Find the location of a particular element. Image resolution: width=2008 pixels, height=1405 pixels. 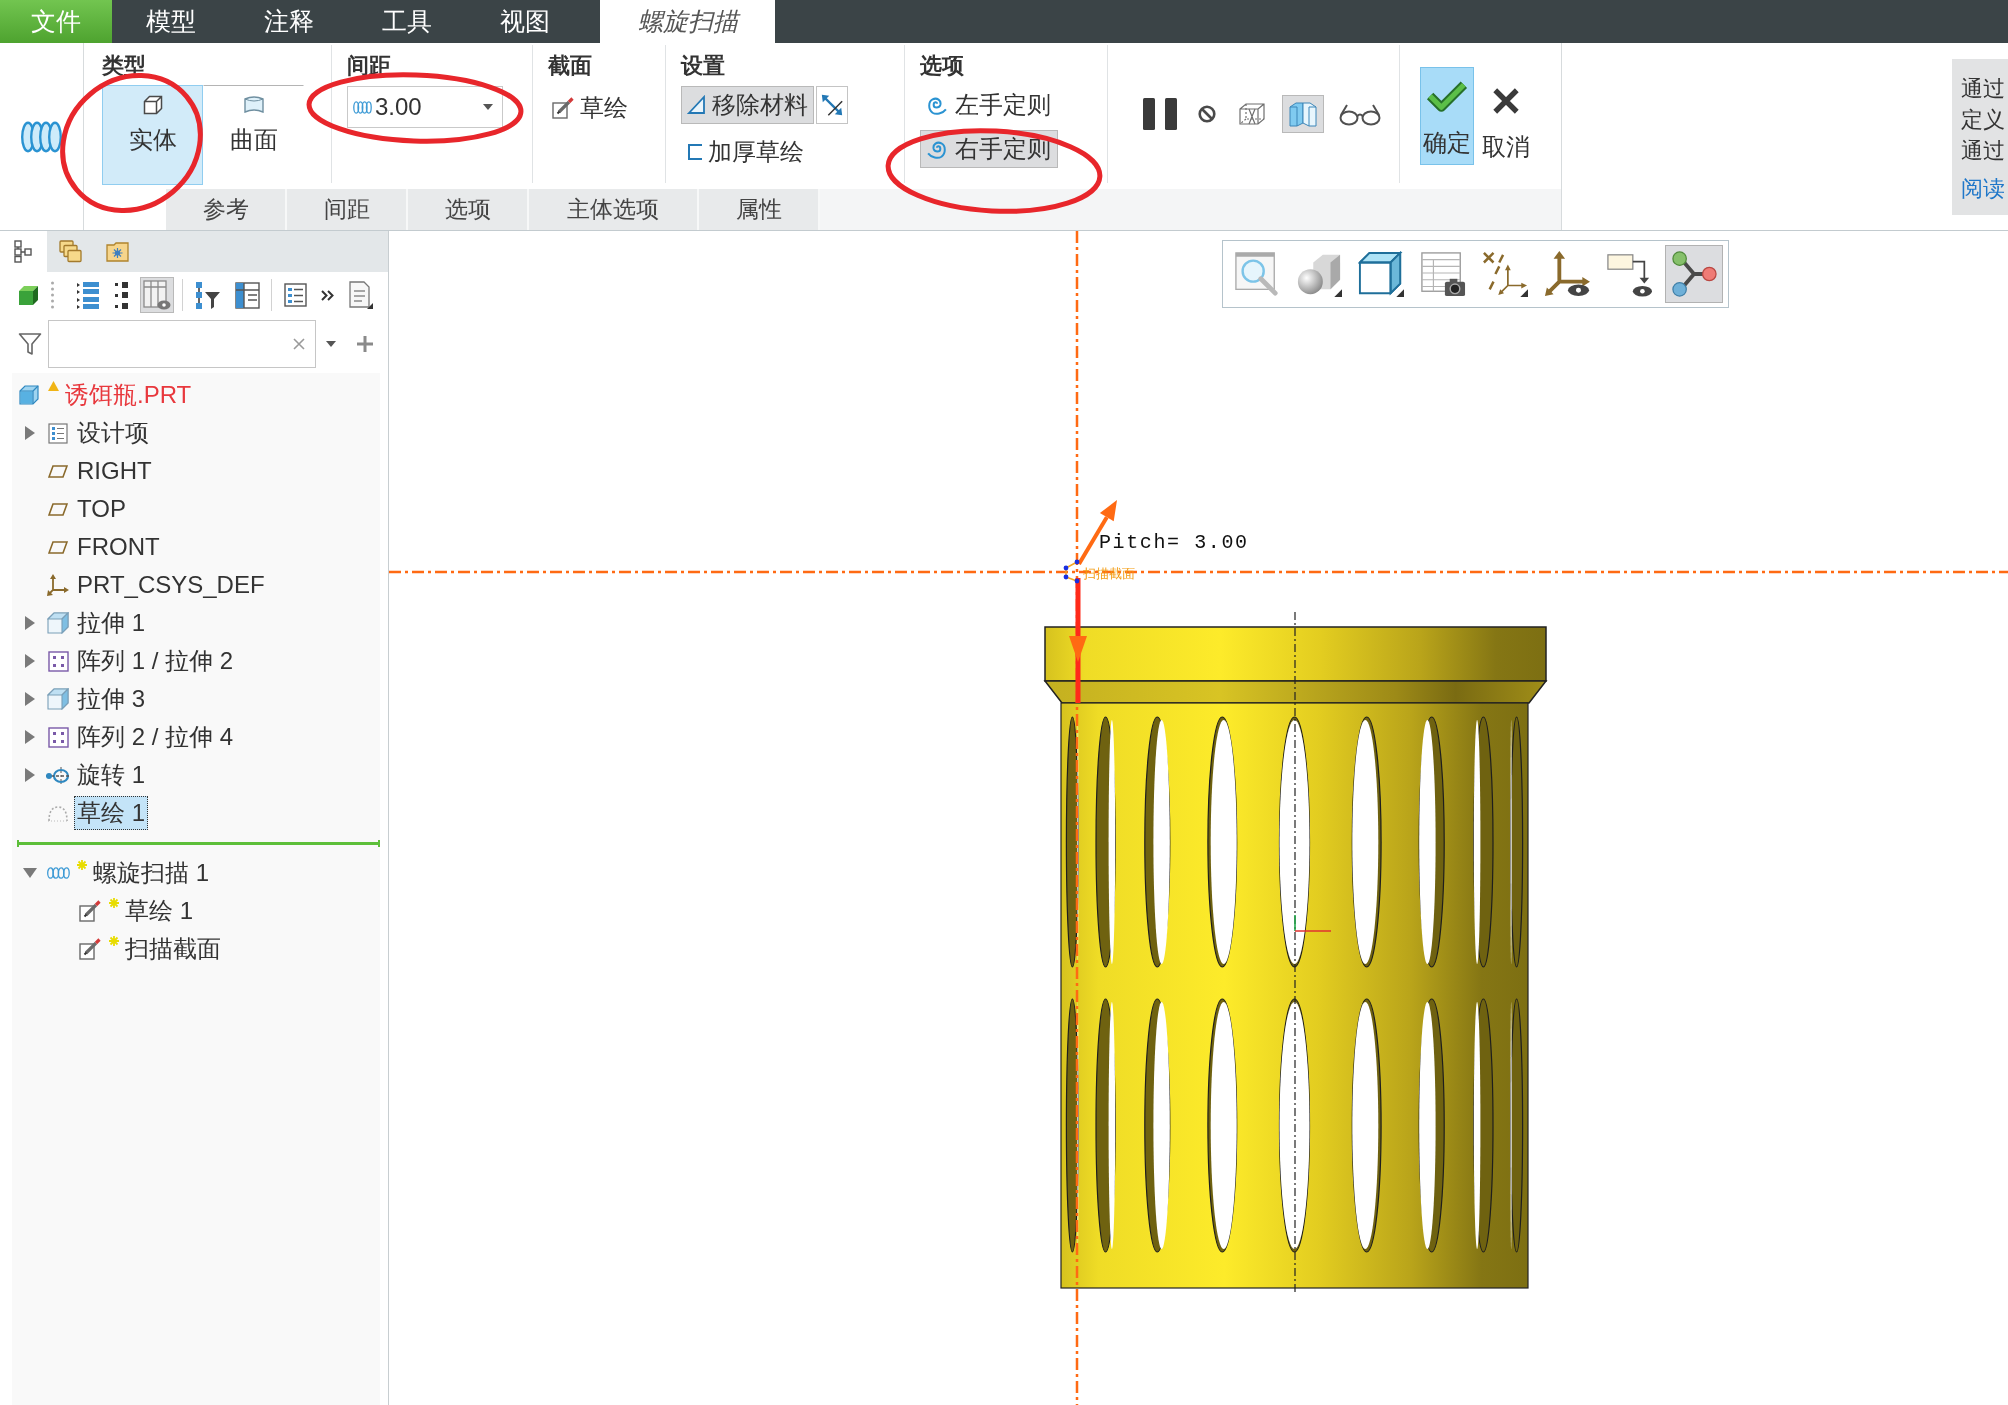

collapse-arrow-icon is located at coordinates (30, 873).